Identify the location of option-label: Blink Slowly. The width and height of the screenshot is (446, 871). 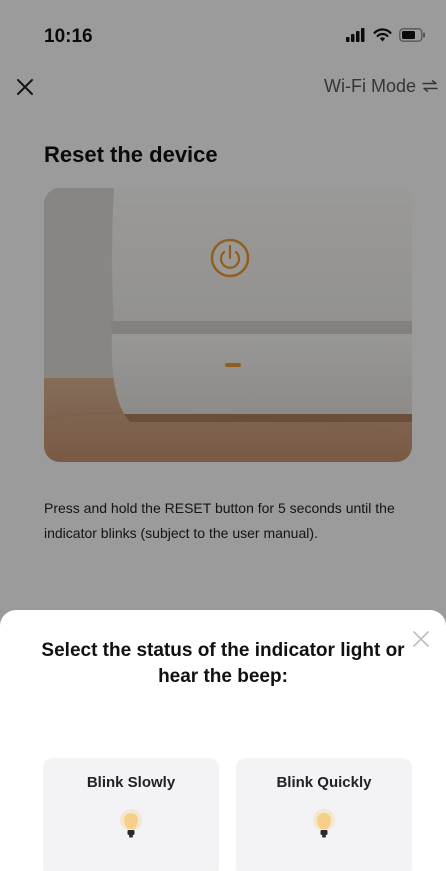
(131, 782).